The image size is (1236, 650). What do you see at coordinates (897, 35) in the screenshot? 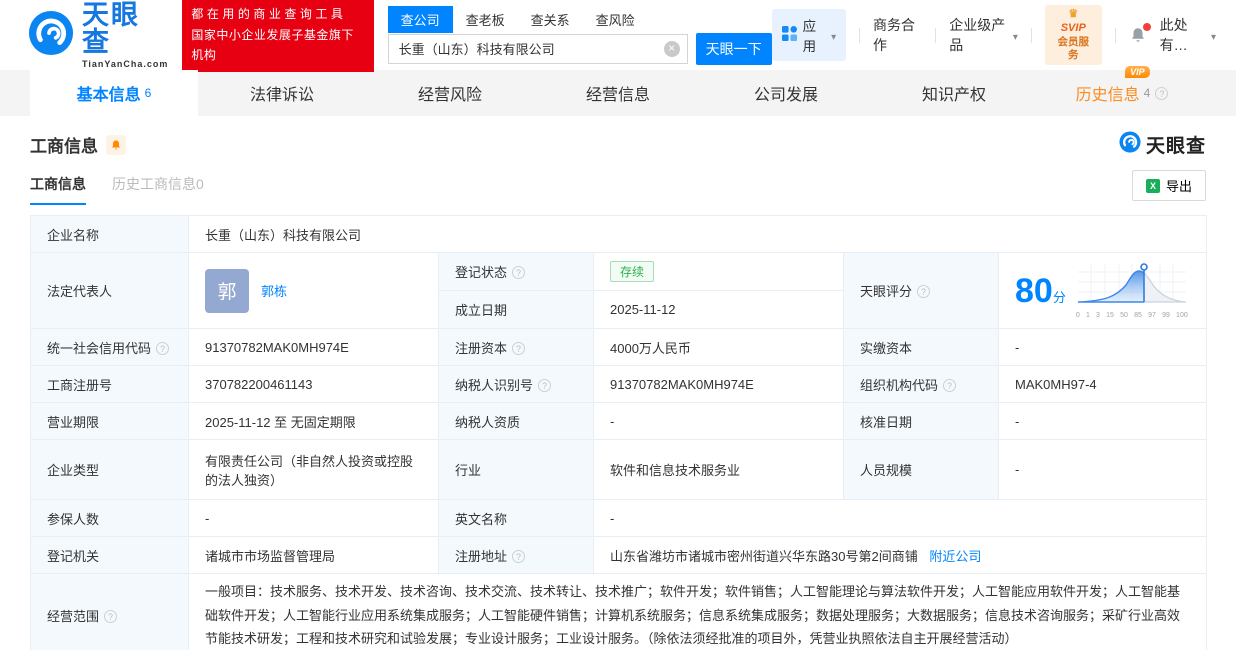
I see `business-cooperation-link: 商务合作` at bounding box center [897, 35].